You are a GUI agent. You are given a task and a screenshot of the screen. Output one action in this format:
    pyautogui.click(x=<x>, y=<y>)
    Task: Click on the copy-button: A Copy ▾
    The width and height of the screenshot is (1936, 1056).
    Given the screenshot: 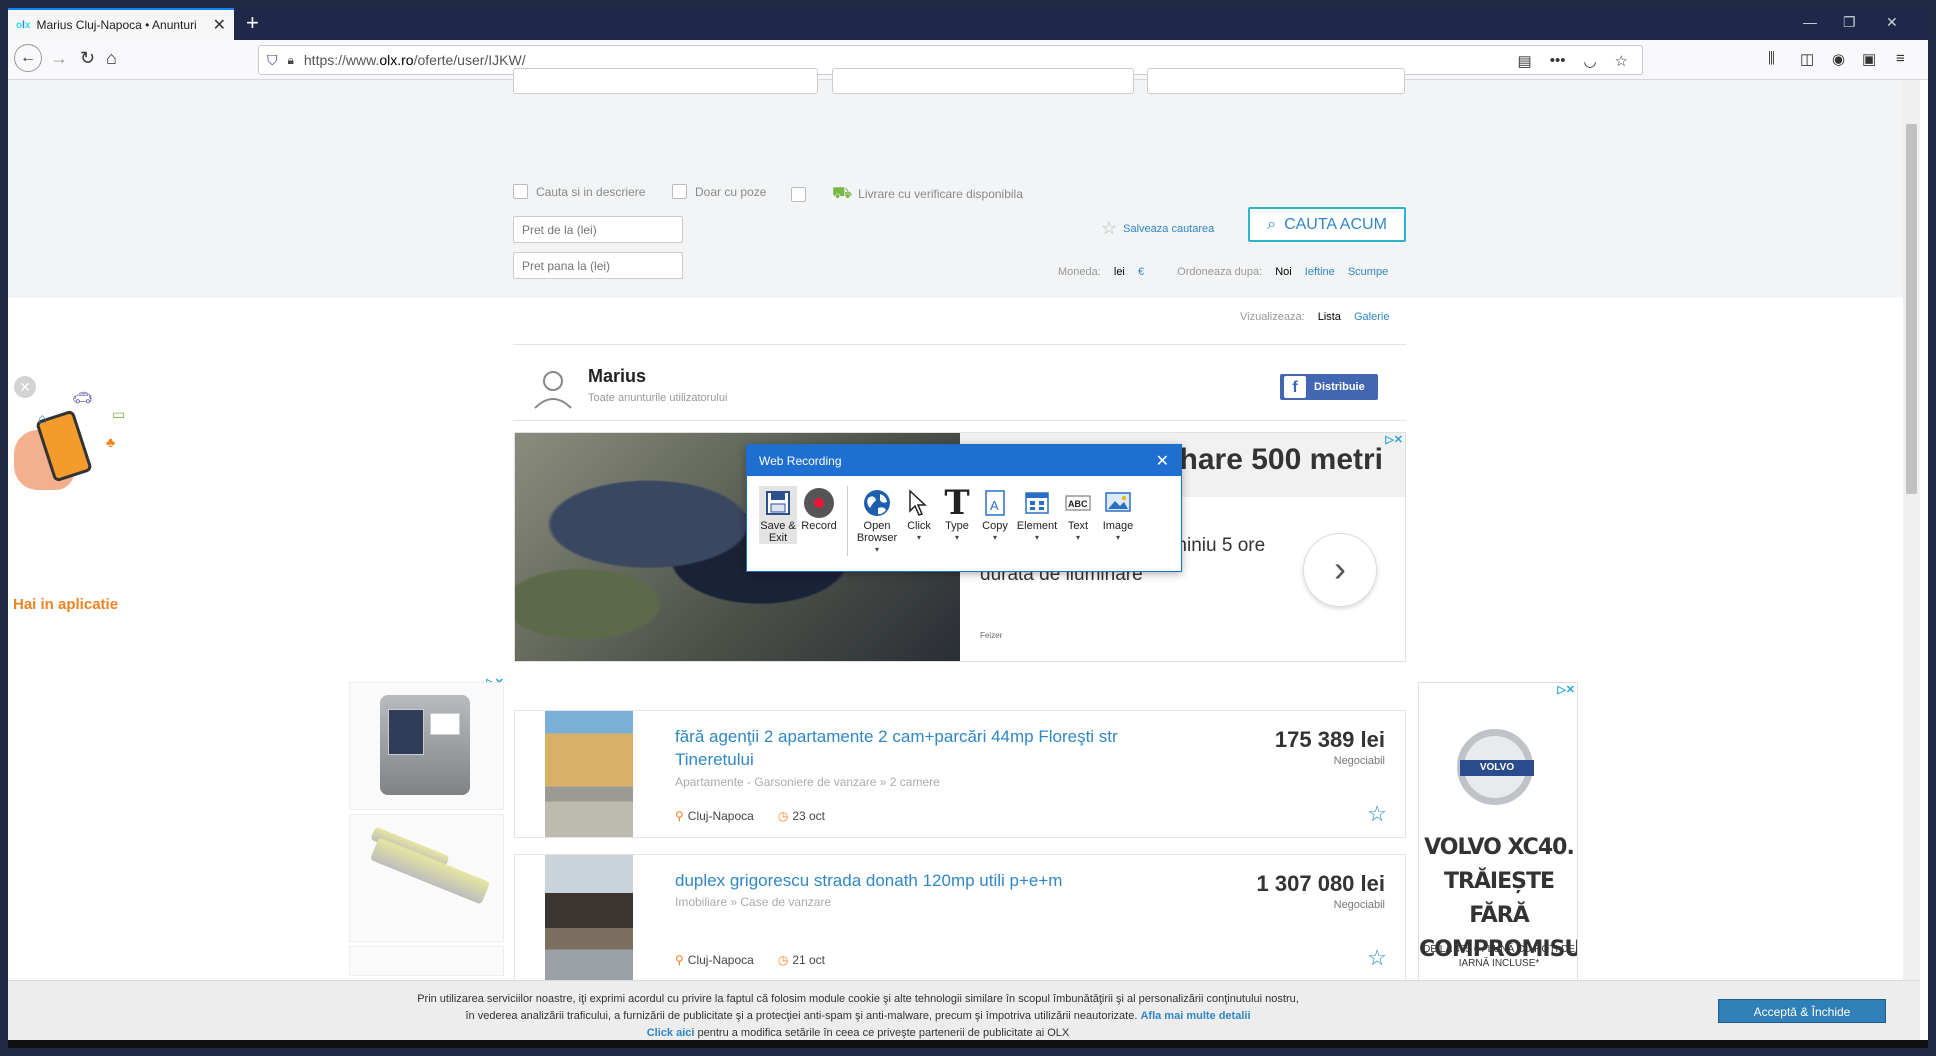 What is the action you would take?
    pyautogui.click(x=995, y=515)
    